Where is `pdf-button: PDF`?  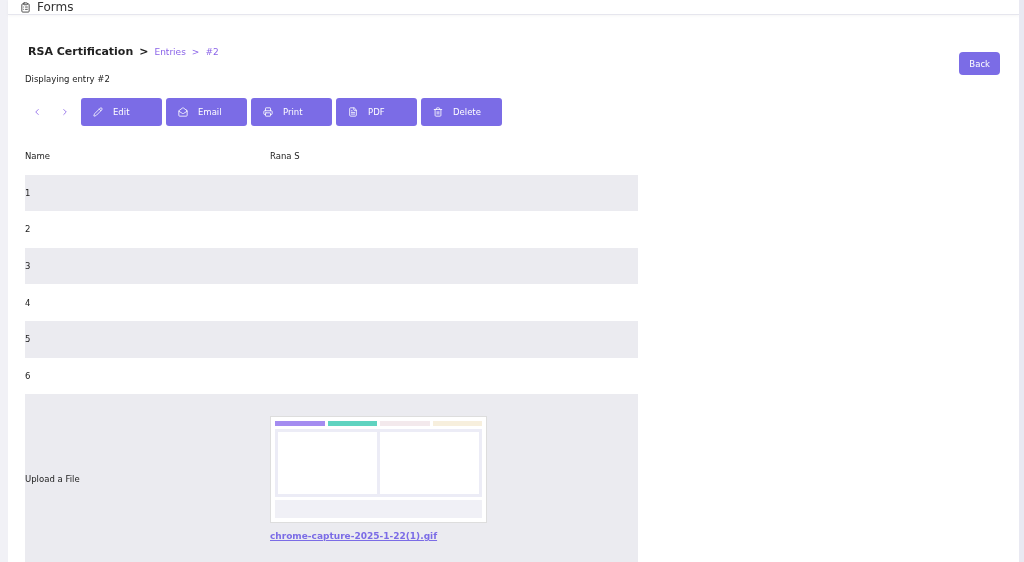 pdf-button: PDF is located at coordinates (376, 112).